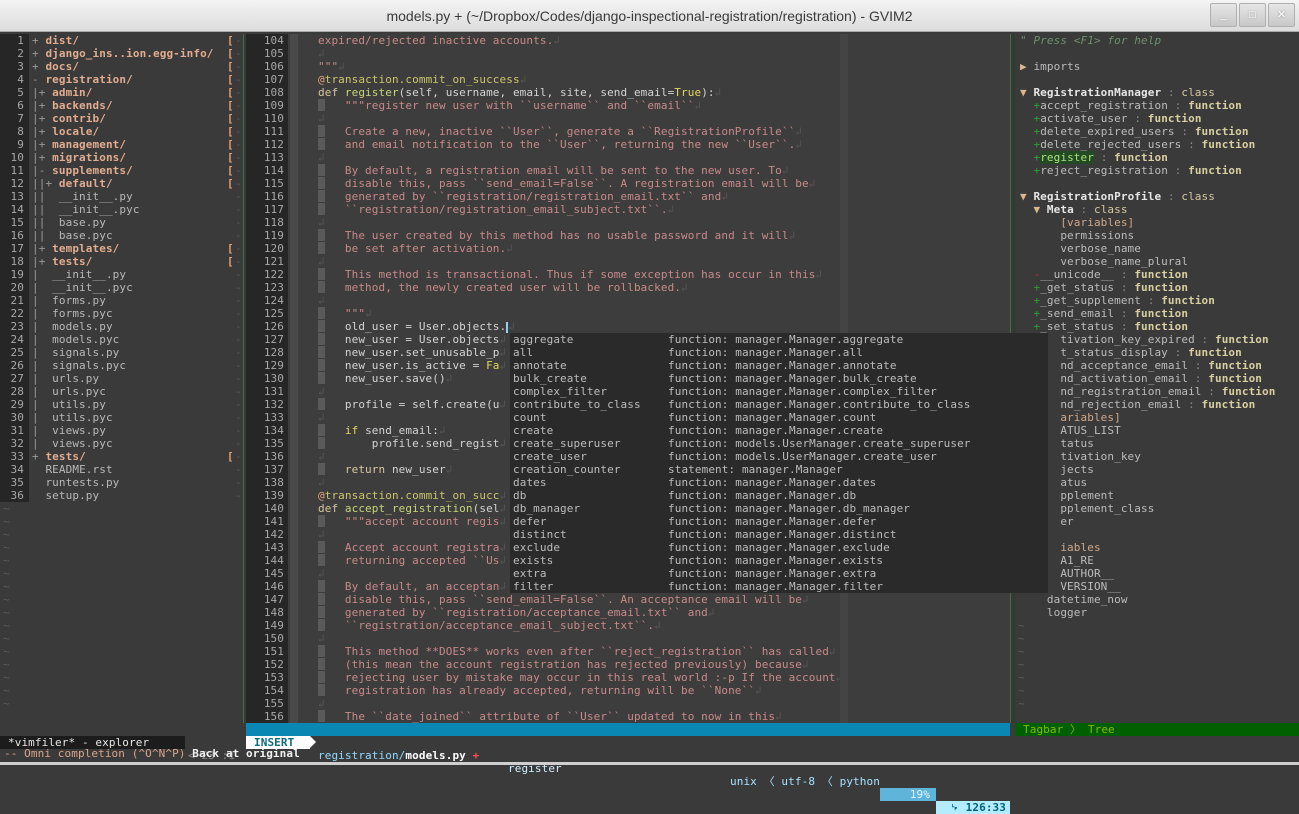  I want to click on tag-row: +_send_email : function, so click(1157, 313).